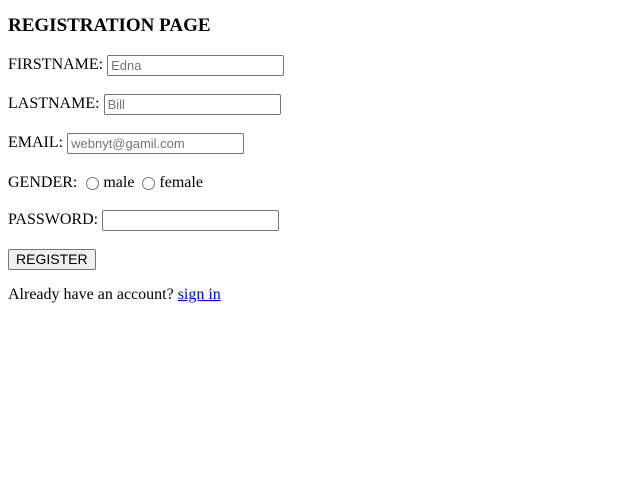  What do you see at coordinates (109, 25) in the screenshot?
I see `page-title: REGISTRATION PAGE` at bounding box center [109, 25].